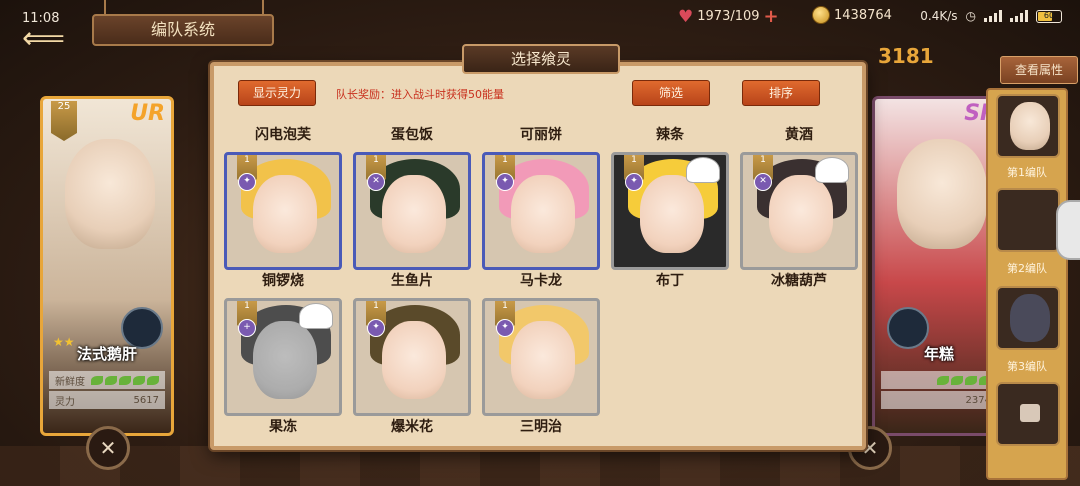 This screenshot has height=486, width=1080. I want to click on team-2-label: 第2编队, so click(1027, 268).